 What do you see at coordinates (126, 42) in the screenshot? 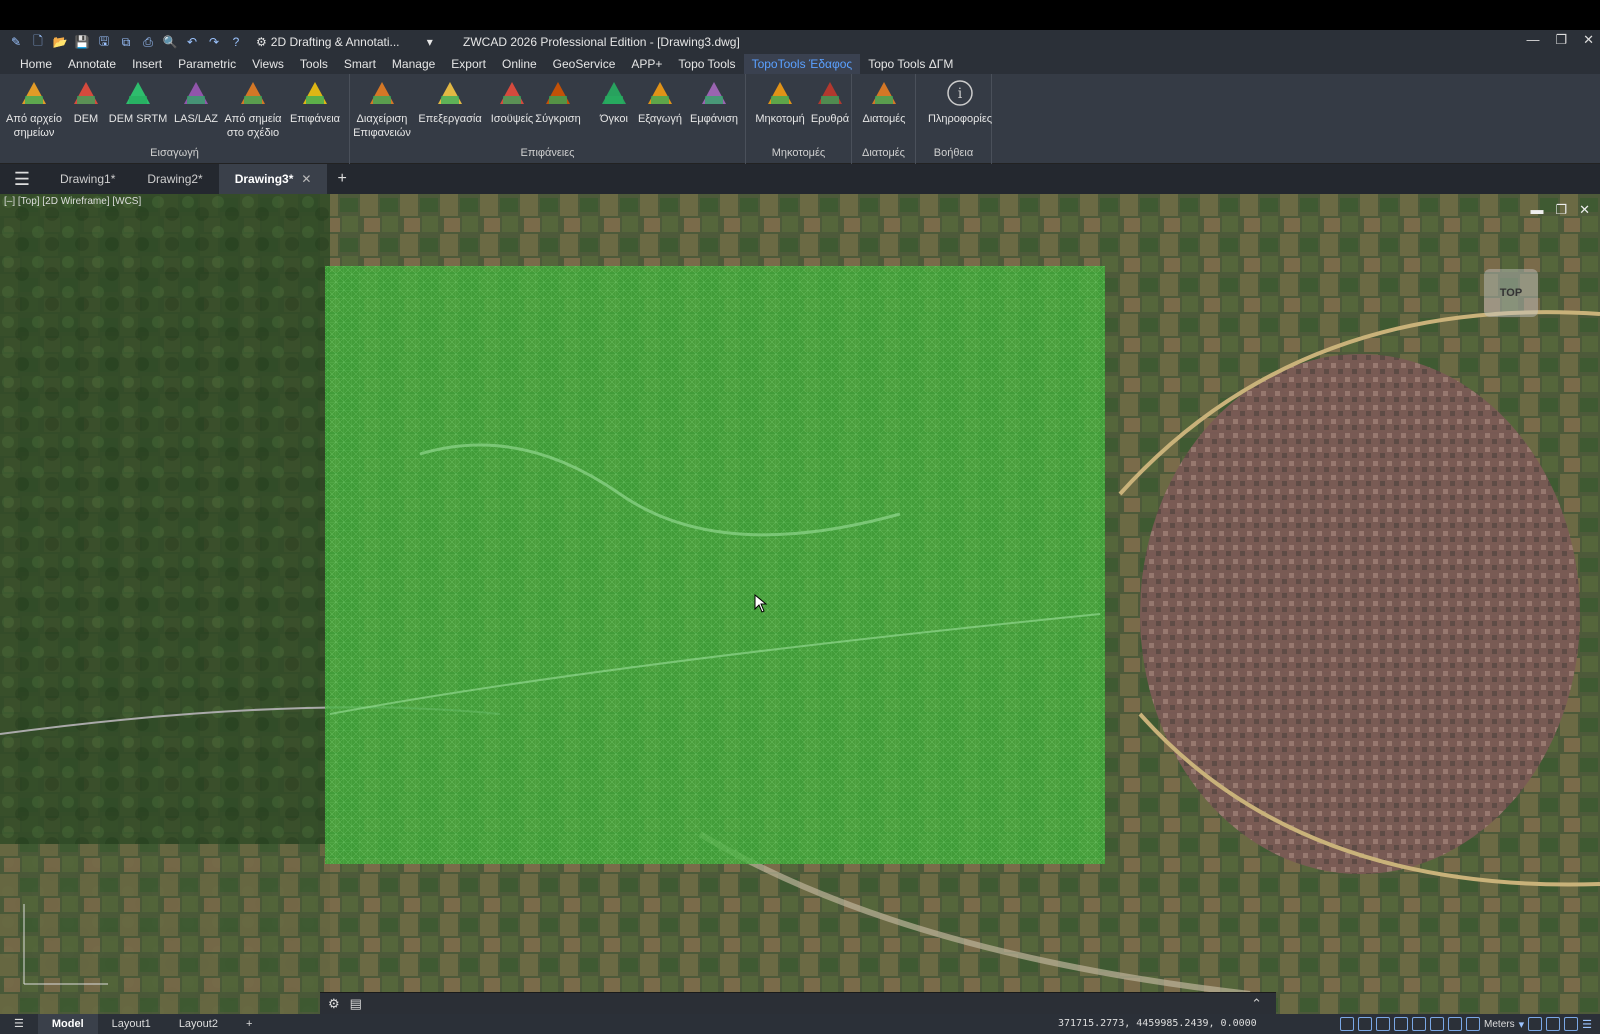
I see `copy-icon: ⧉` at bounding box center [126, 42].